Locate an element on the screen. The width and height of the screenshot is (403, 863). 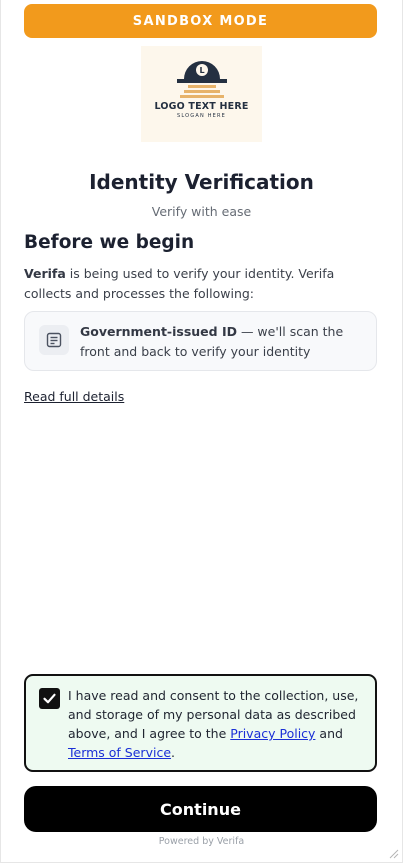
continue-button: Continue is located at coordinates (200, 809).